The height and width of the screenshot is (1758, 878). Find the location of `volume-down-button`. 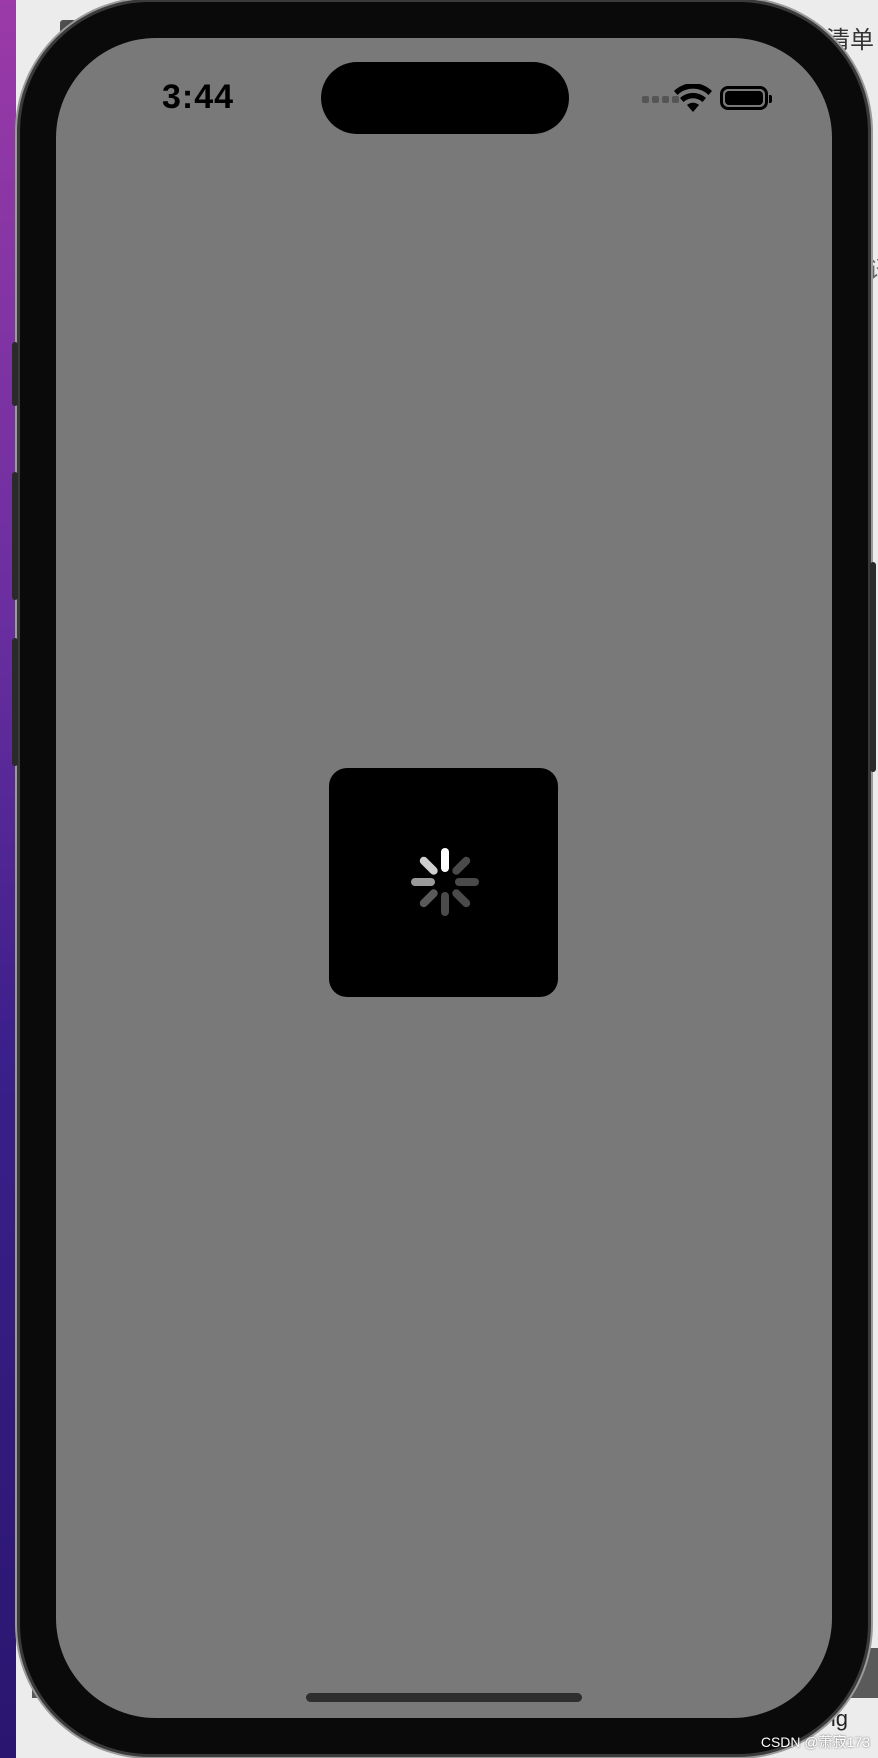

volume-down-button is located at coordinates (15, 702).